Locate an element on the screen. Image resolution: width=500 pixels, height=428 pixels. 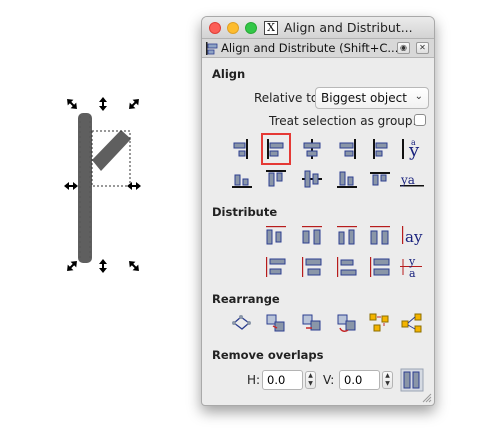
align-left-to-right-icon is located at coordinates (380, 149).